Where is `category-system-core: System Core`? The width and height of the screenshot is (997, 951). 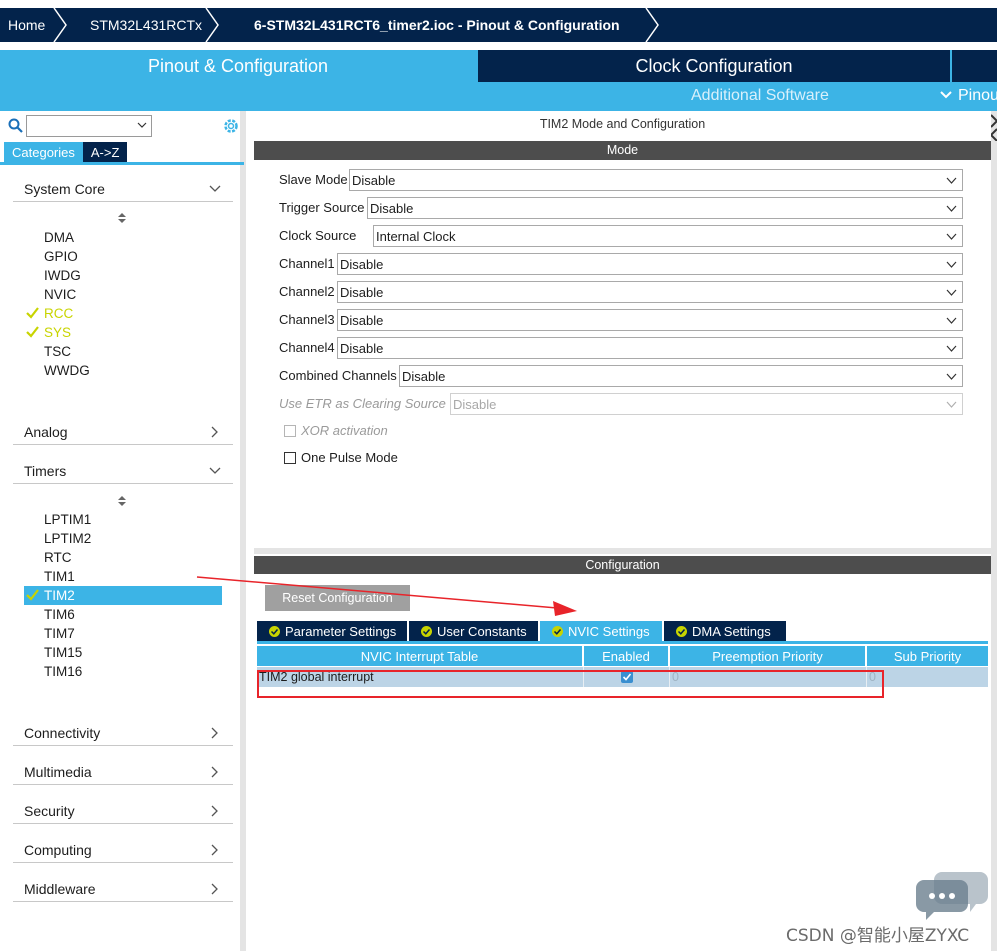 category-system-core: System Core is located at coordinates (123, 190).